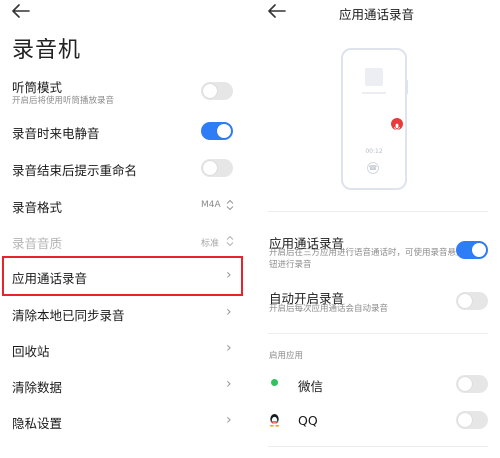 The height and width of the screenshot is (458, 500). What do you see at coordinates (125, 276) in the screenshot?
I see `setting-app-call-recording: 应用通话录音 ›` at bounding box center [125, 276].